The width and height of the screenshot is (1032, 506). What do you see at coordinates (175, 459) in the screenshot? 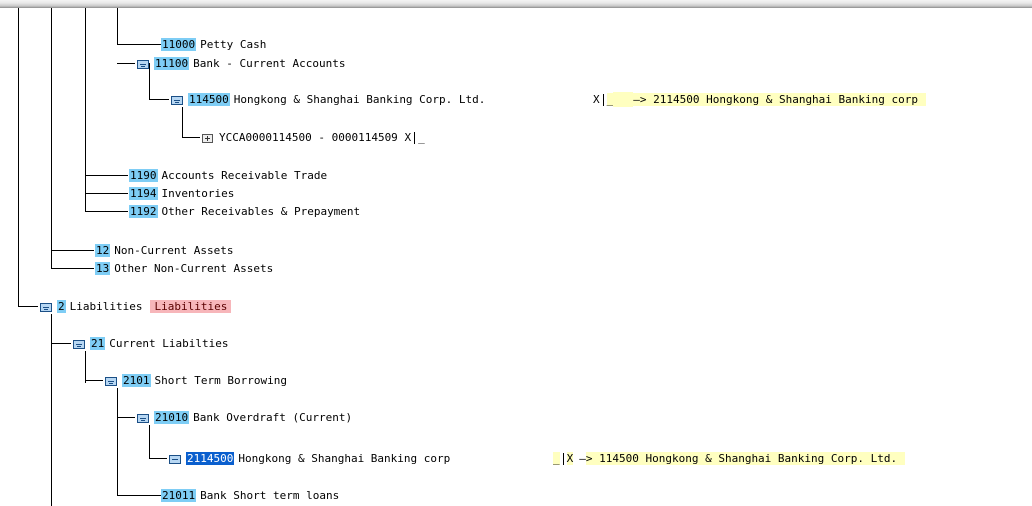
I see `folder-icon` at bounding box center [175, 459].